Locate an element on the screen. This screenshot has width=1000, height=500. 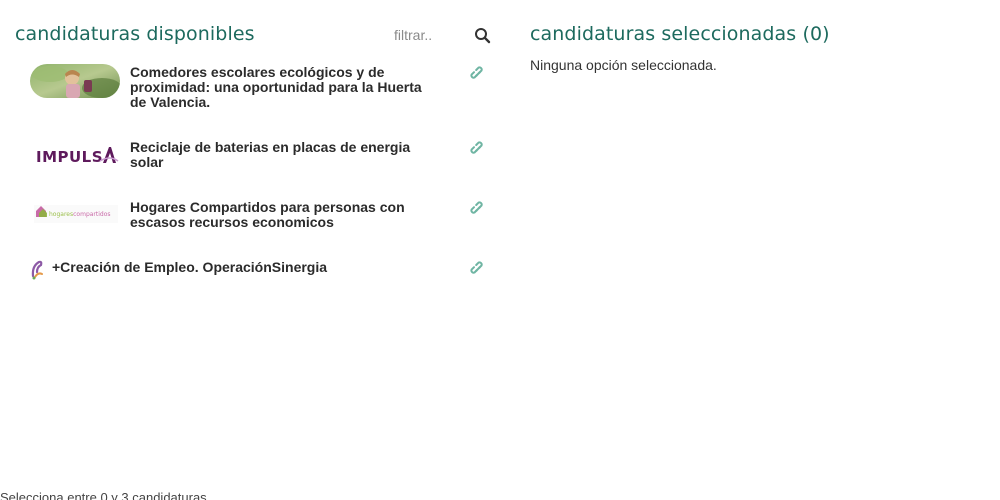
impulsa-logo: IMPULS is located at coordinates (75, 156).